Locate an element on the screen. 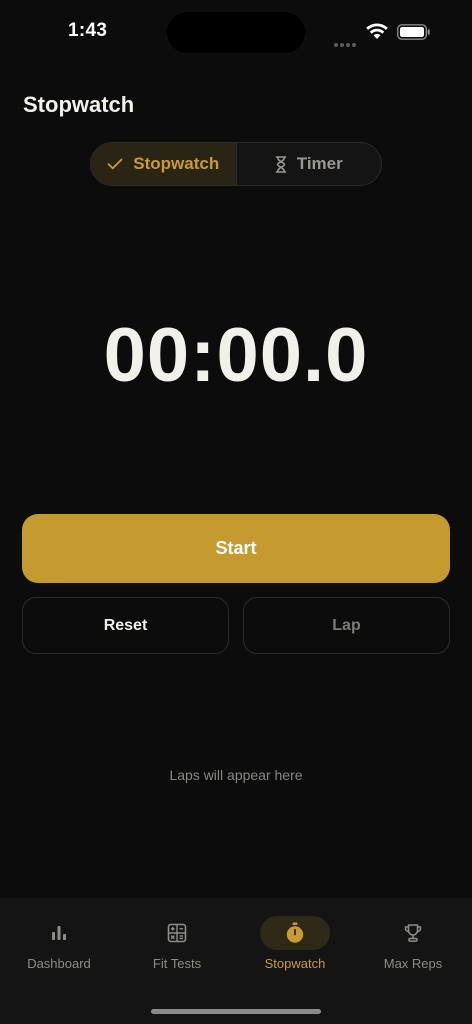 The image size is (472, 1024). mode-segmented-control: Stopwatch Timer is located at coordinates (236, 164).